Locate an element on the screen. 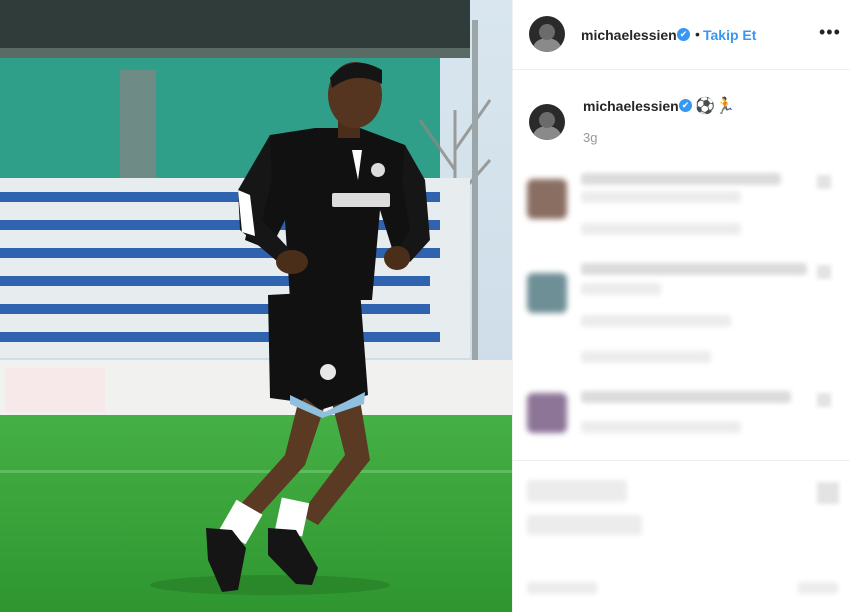  action-icons-blurred is located at coordinates (577, 491).